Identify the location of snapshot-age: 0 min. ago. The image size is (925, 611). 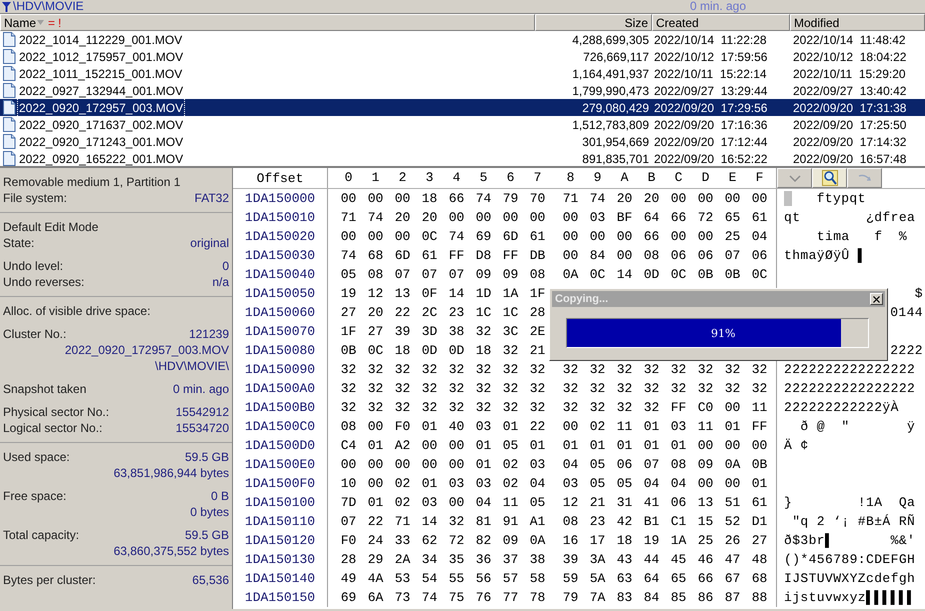
(718, 6).